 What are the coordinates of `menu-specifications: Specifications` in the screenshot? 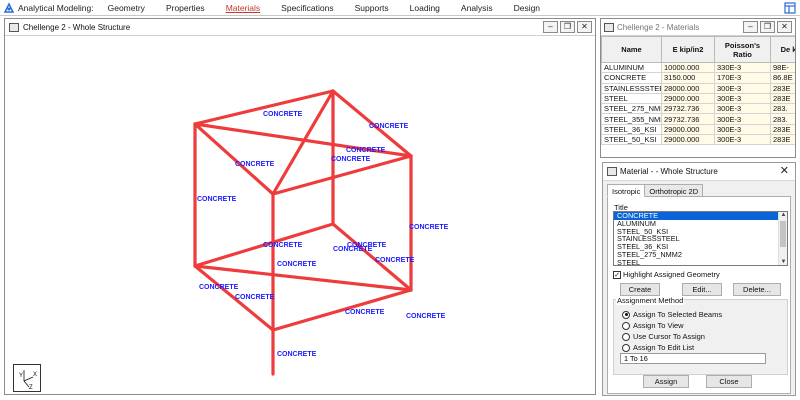 It's located at (307, 8).